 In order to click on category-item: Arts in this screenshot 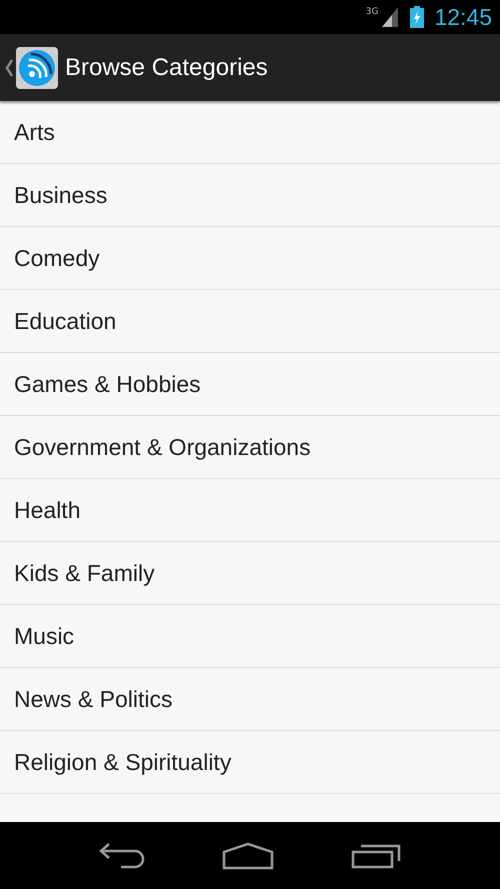, I will do `click(250, 132)`.